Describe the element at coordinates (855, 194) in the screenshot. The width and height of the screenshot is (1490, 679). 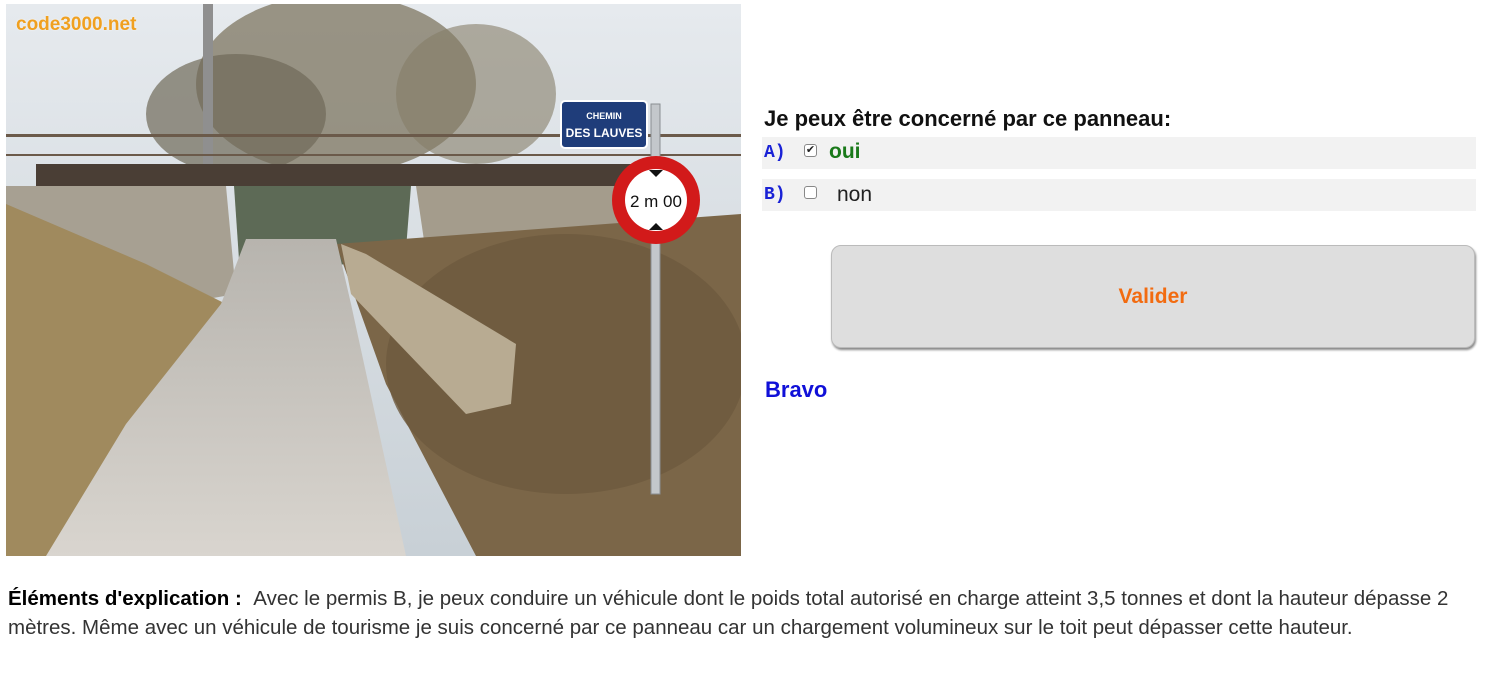
I see `answer-label-b: non` at that location.